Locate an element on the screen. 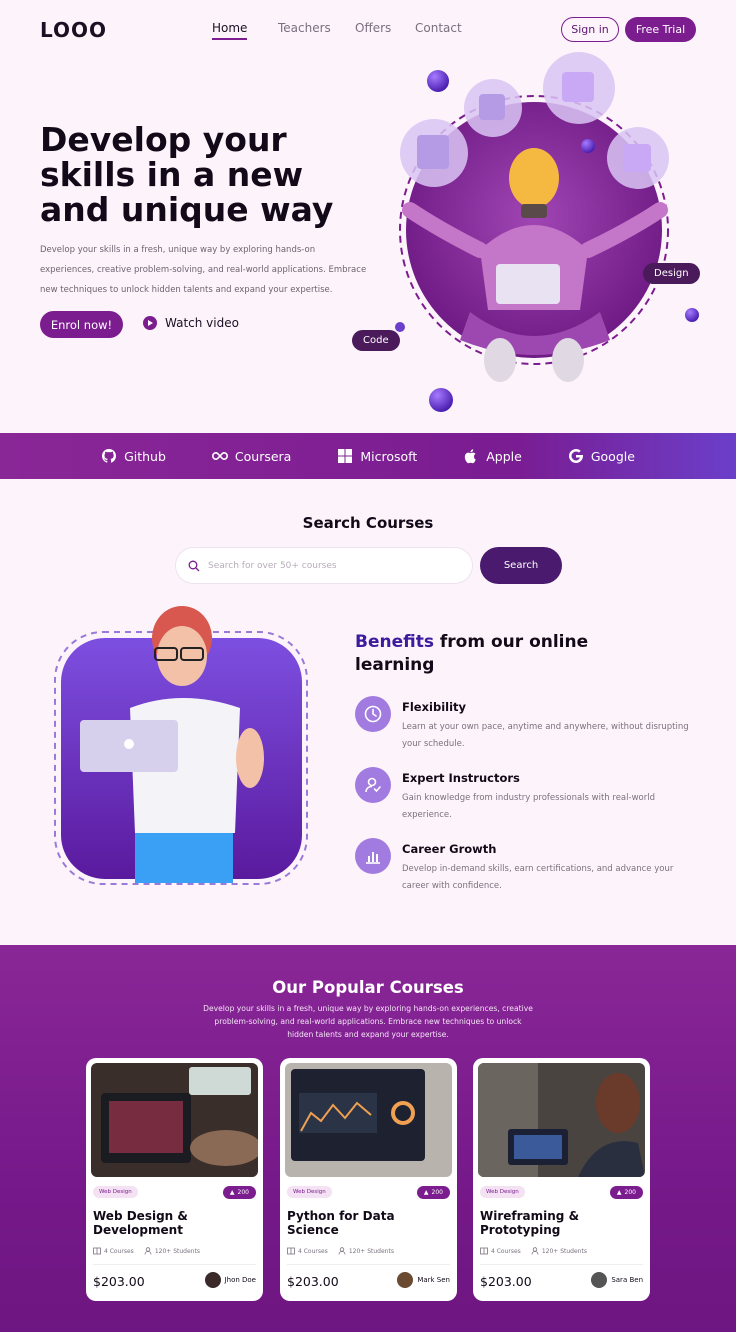 The width and height of the screenshot is (736, 1332). nav-home: Home is located at coordinates (230, 30).